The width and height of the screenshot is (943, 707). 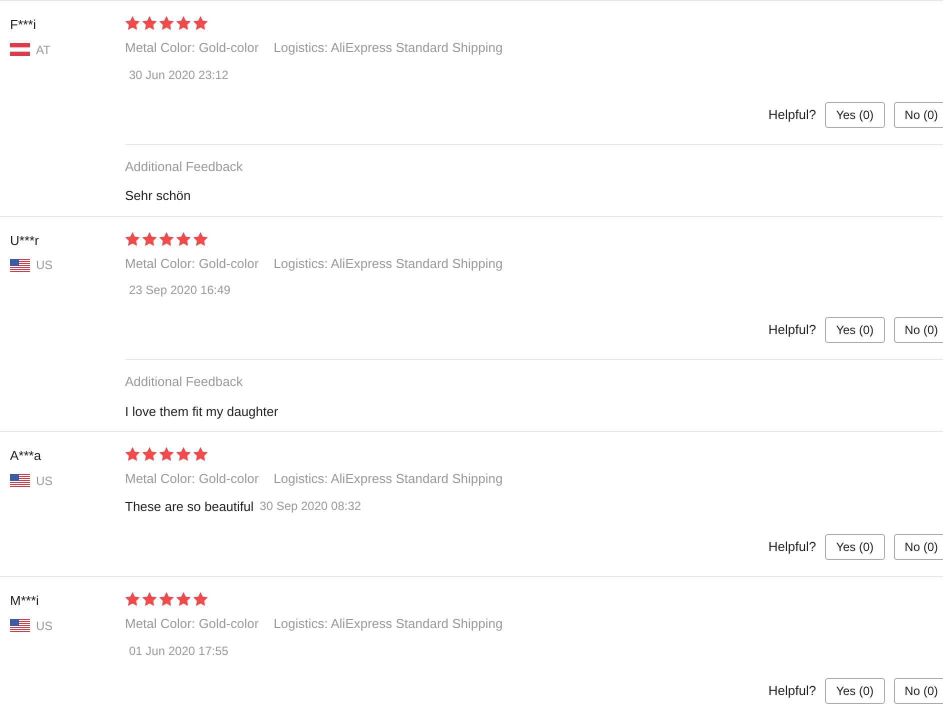 I want to click on review-date: 23 Sep 2020 16:49, so click(x=179, y=290).